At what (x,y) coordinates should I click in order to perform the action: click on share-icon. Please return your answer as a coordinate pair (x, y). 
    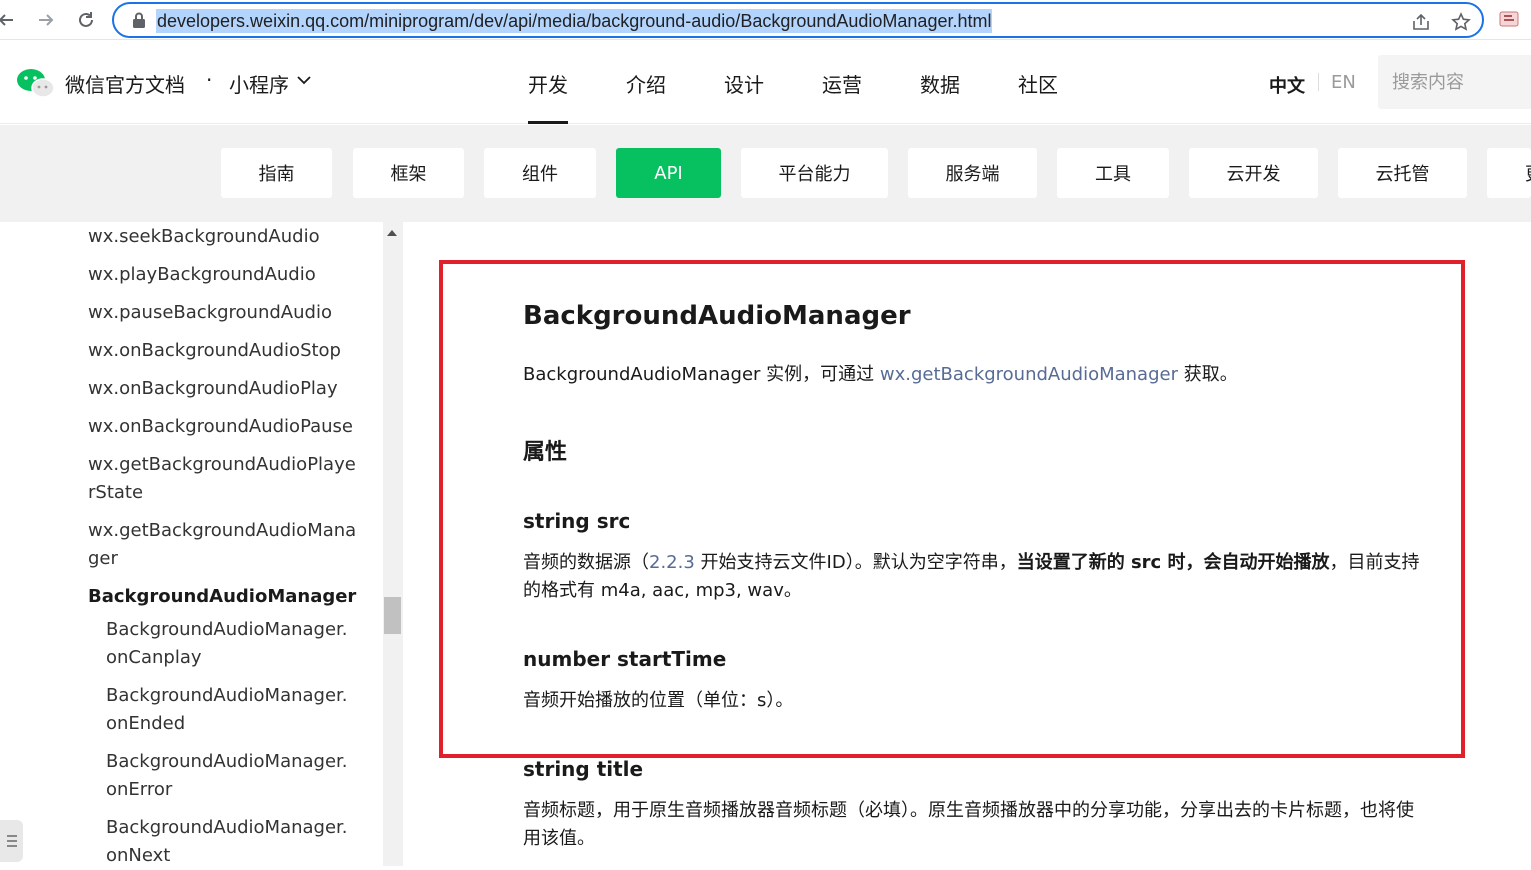
    Looking at the image, I should click on (1421, 22).